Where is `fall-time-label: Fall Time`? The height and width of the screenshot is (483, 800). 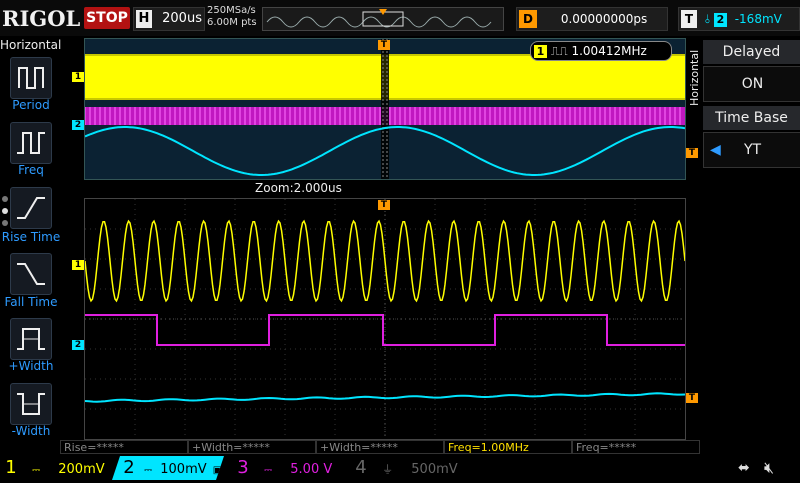 fall-time-label: Fall Time is located at coordinates (31, 302).